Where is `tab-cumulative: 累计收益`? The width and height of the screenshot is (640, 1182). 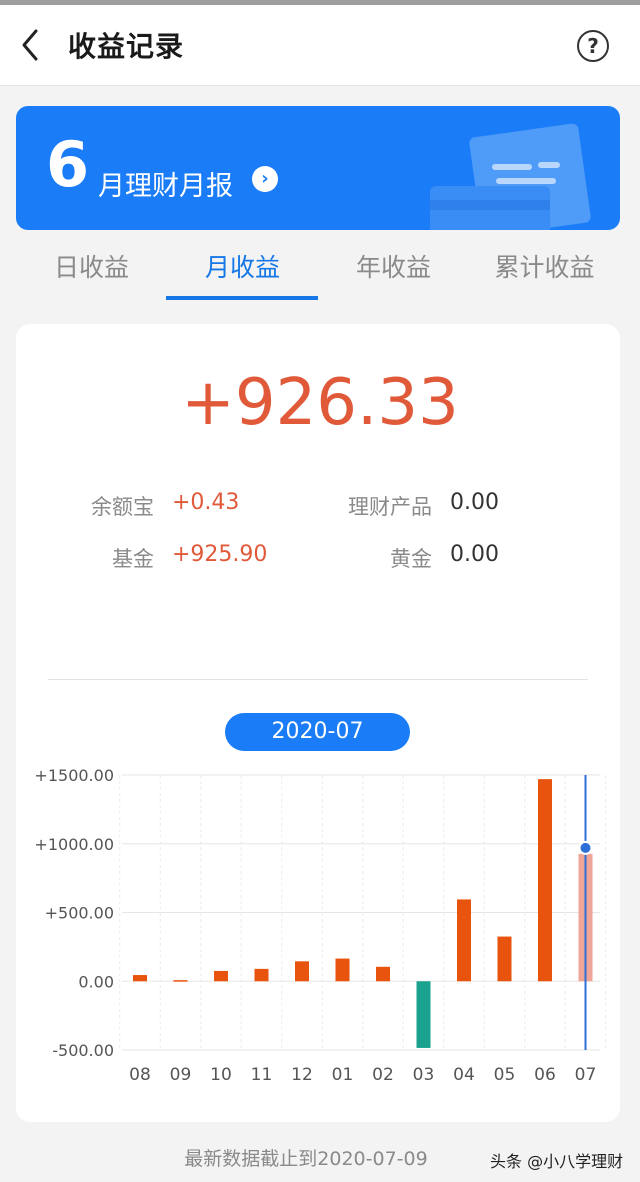
tab-cumulative: 累计收益 is located at coordinates (544, 270).